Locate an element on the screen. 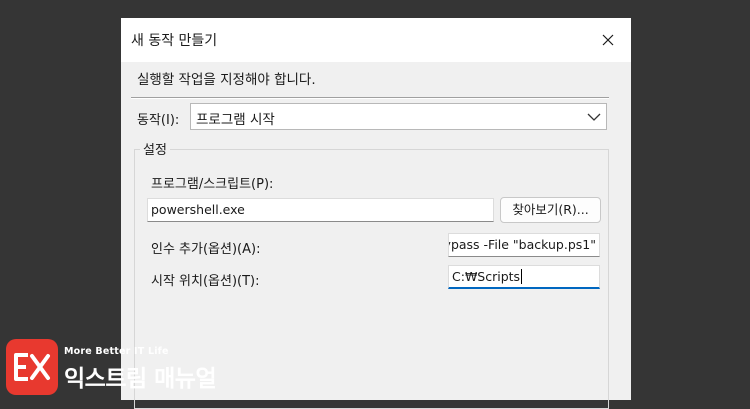 This screenshot has width=750, height=409. start-in-input: C:₩Scripts is located at coordinates (524, 277).